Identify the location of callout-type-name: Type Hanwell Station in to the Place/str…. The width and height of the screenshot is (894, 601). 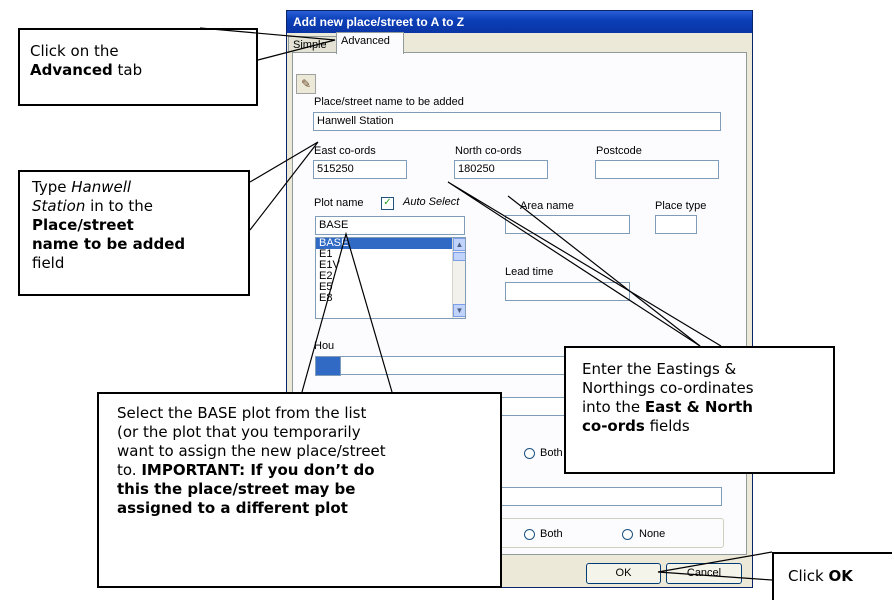
(134, 233).